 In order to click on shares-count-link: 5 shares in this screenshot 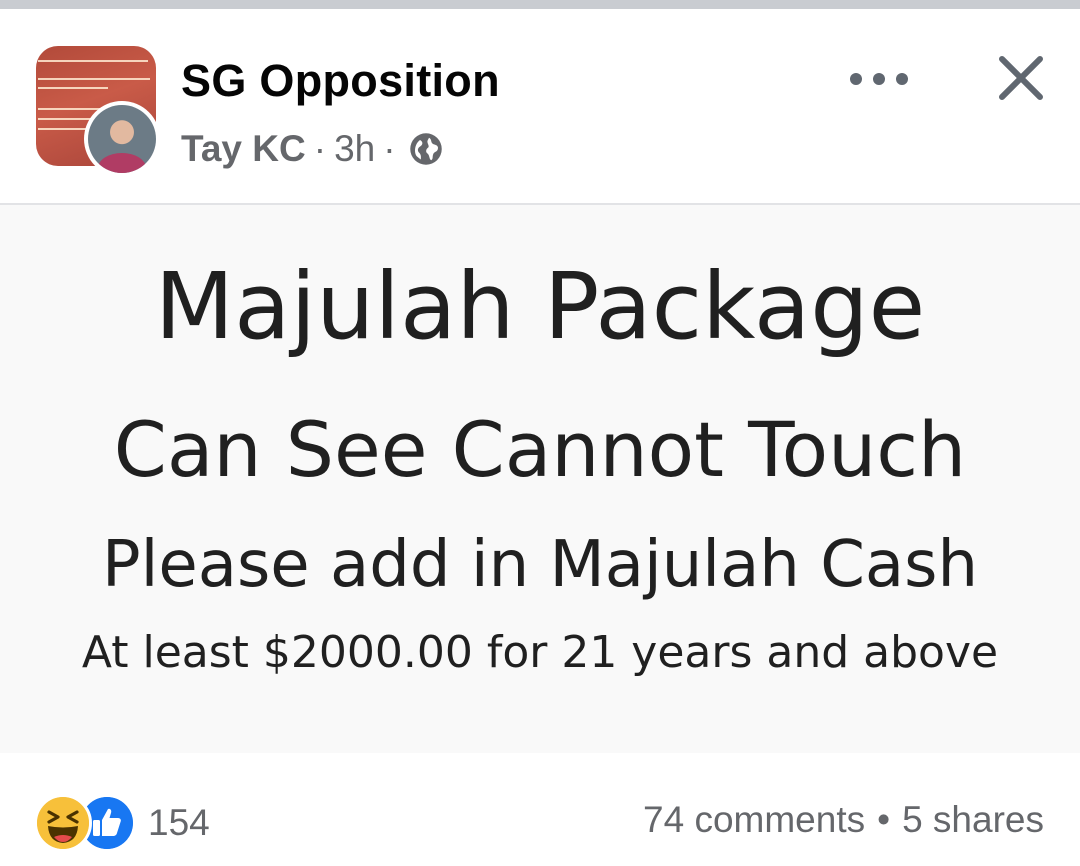, I will do `click(973, 820)`.